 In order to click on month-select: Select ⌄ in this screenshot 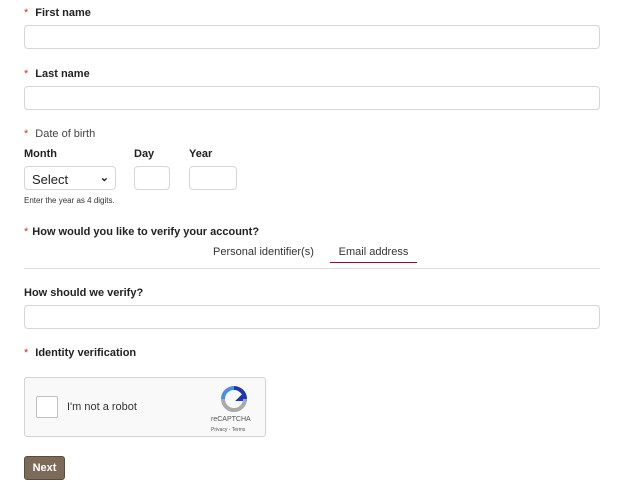, I will do `click(70, 178)`.